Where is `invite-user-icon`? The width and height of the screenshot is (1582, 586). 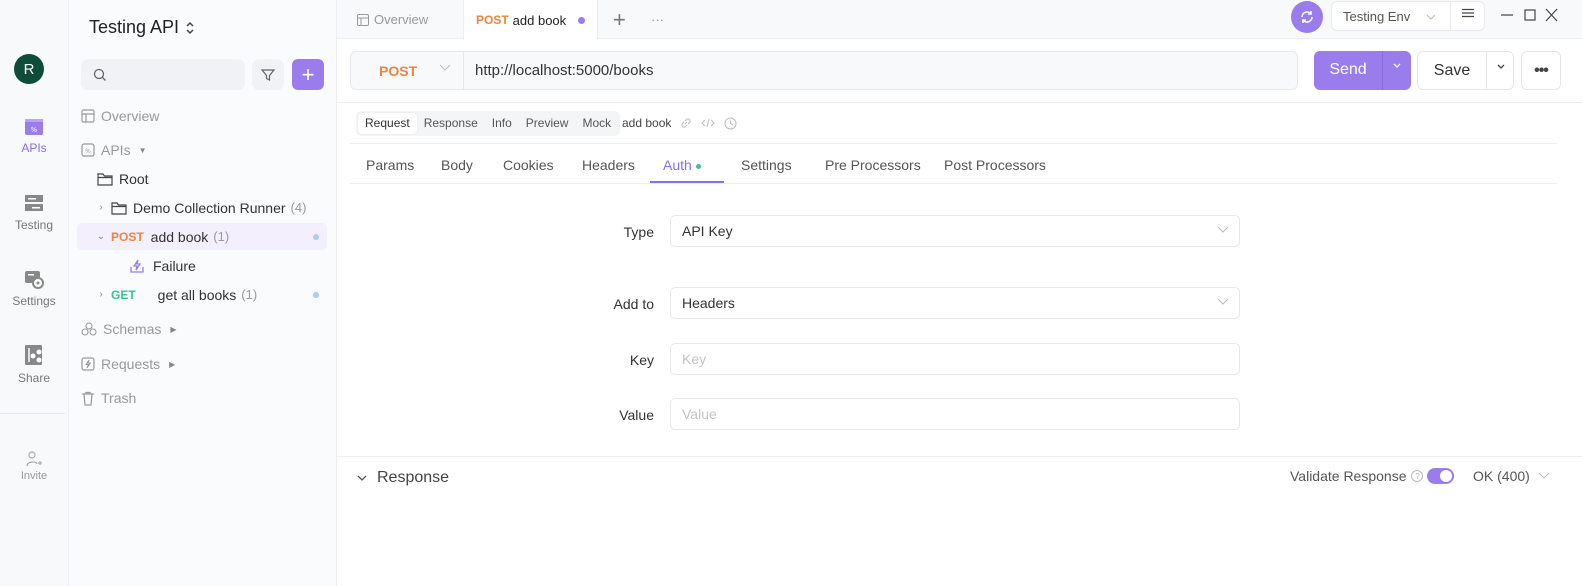 invite-user-icon is located at coordinates (34, 459).